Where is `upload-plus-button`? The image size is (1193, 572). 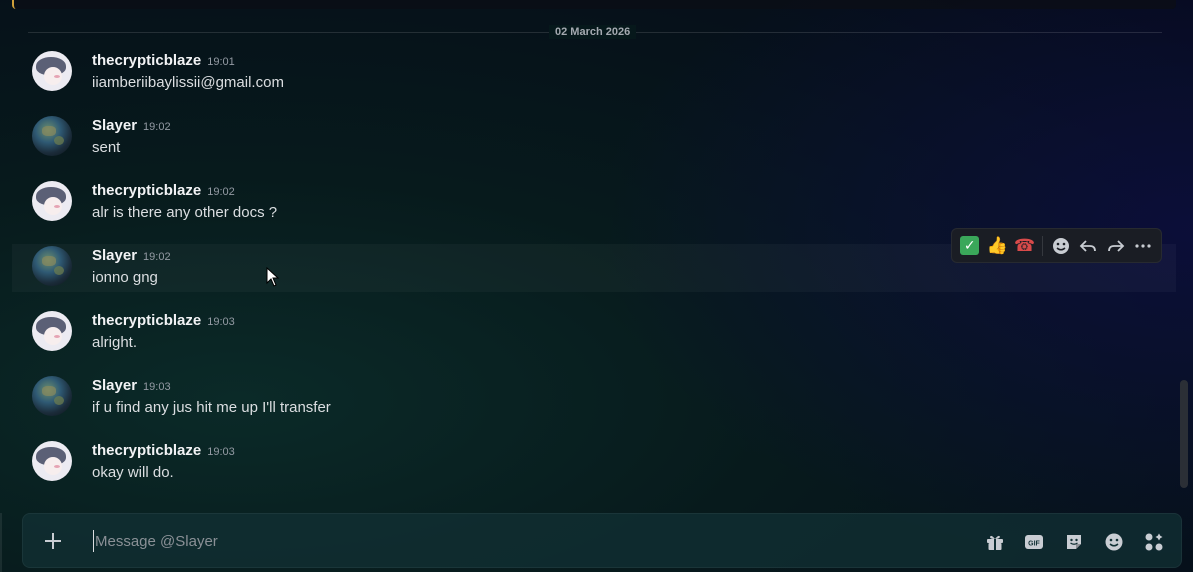 upload-plus-button is located at coordinates (53, 541).